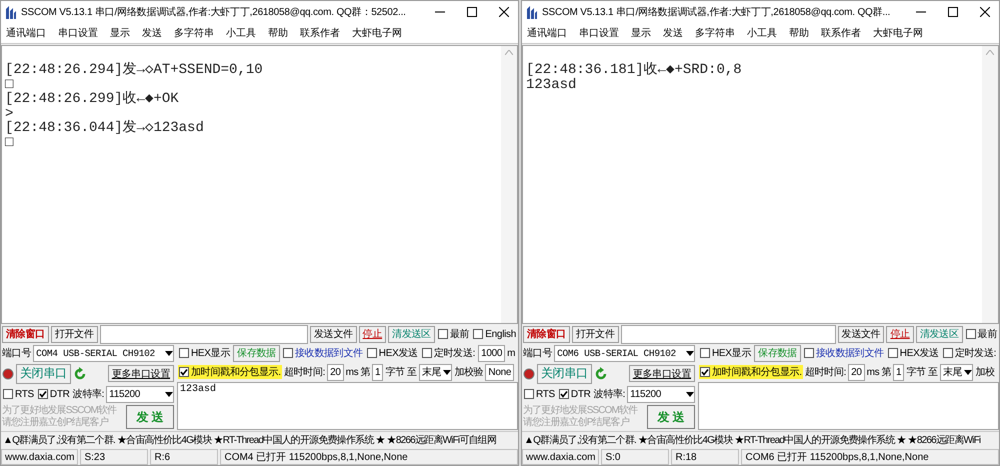 The image size is (1000, 466). Describe the element at coordinates (624, 353) in the screenshot. I see `port-dropdown: COM6 USB-SERIAL CH9102` at that location.